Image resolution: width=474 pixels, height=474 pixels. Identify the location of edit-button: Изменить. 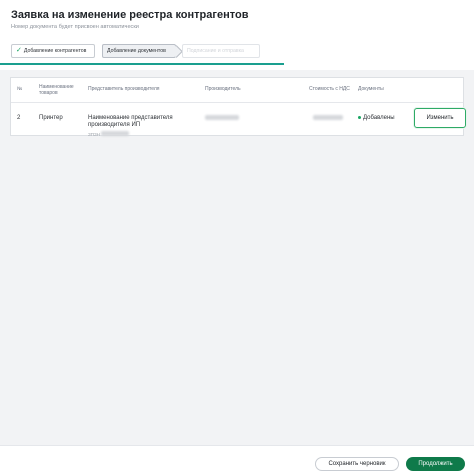
(440, 118).